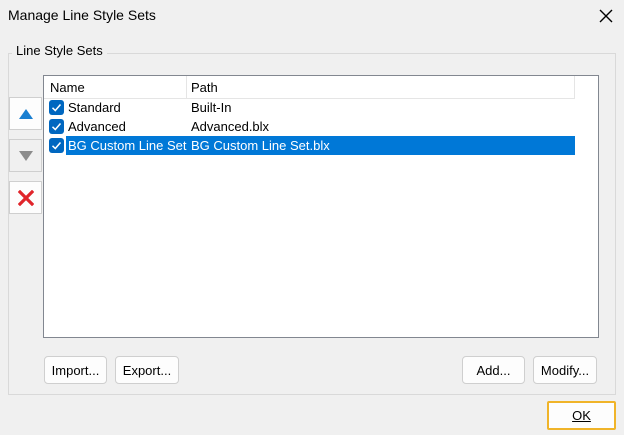  I want to click on row-name: BG Custom Line Set, so click(127, 145).